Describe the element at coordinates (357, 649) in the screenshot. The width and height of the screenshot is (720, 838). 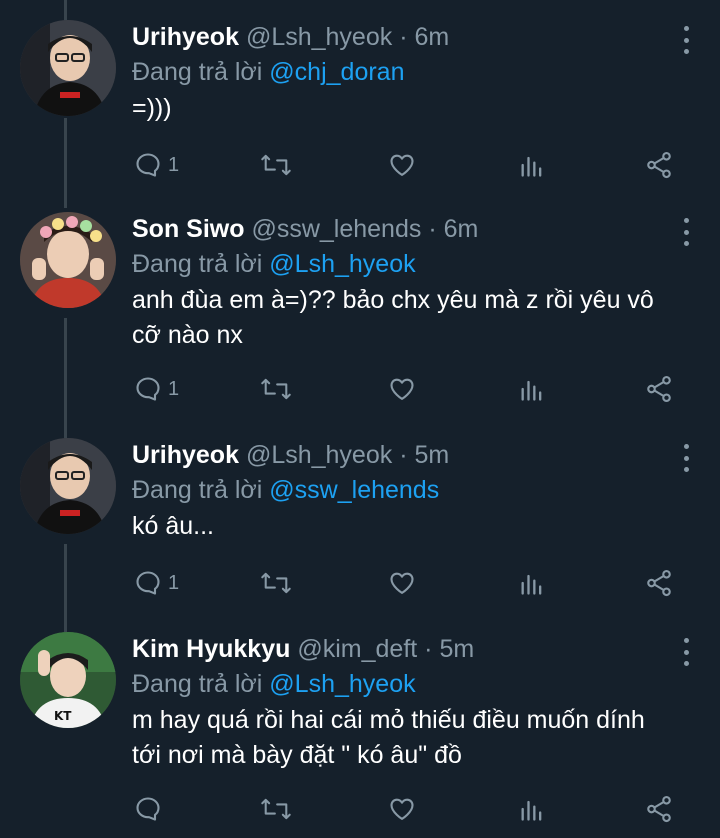
I see `user-handle: @kim_deft` at that location.